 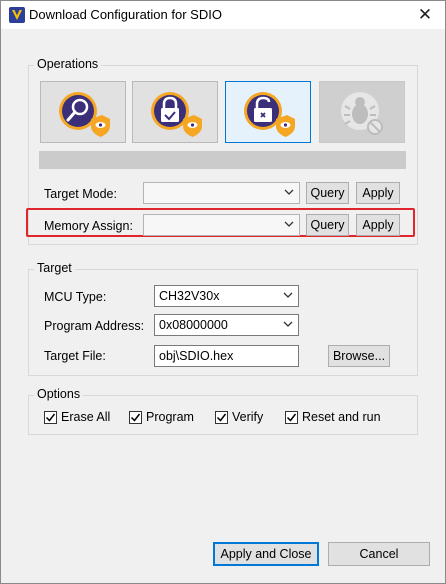 I want to click on program-address-select: 0x08000000, so click(x=226, y=325).